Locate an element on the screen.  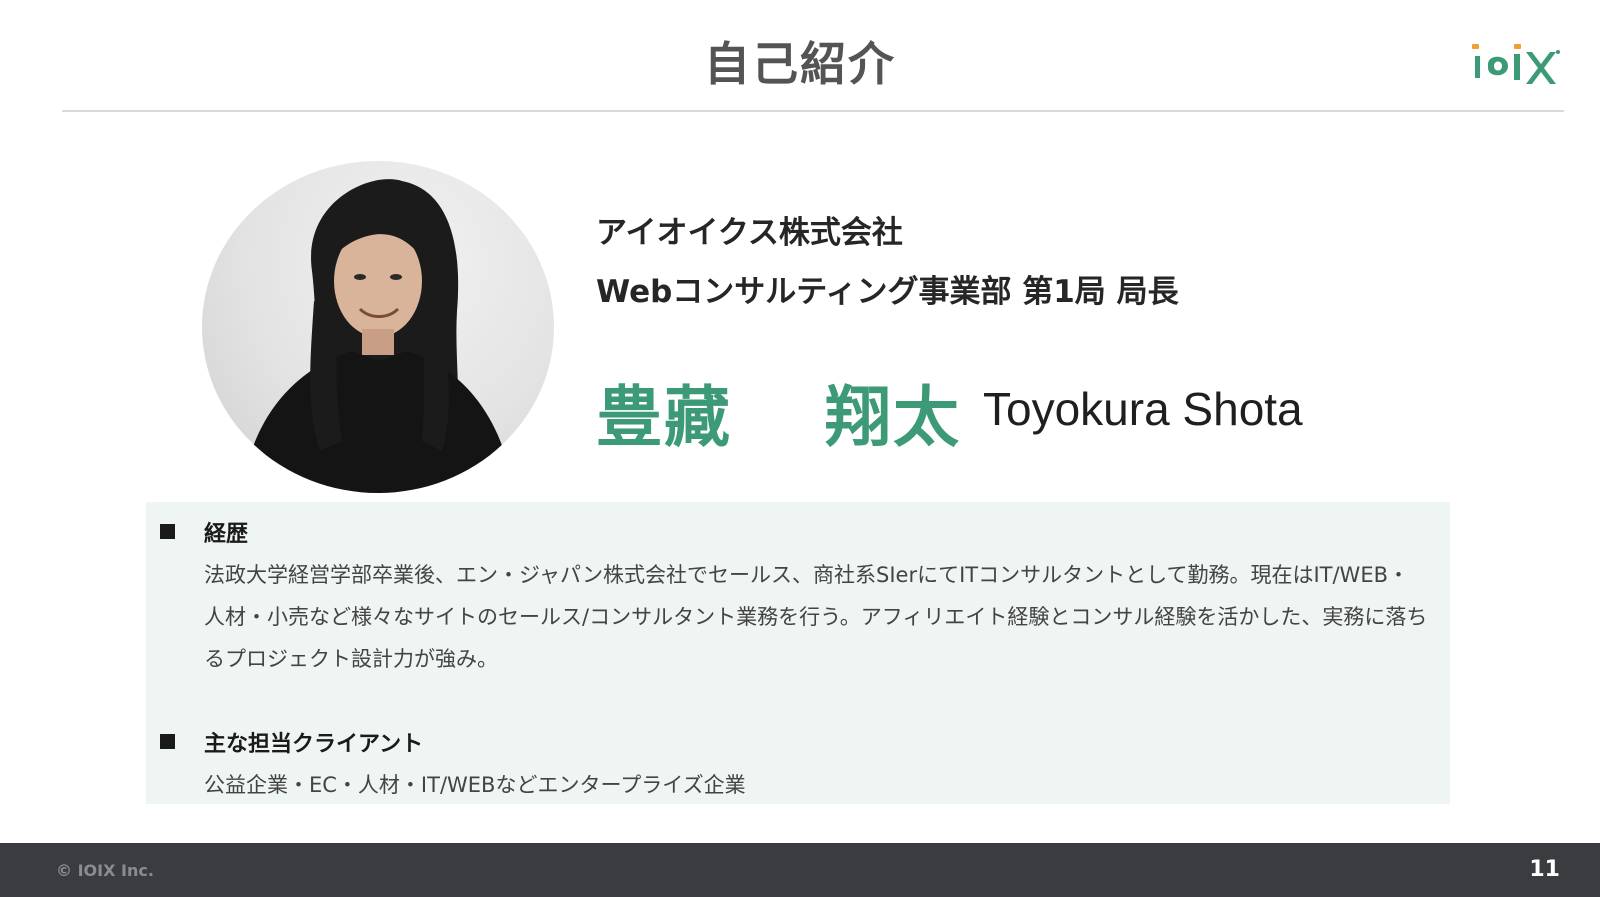
job-title: Webコンサルティング事業部 第1局 局長 is located at coordinates (887, 292).